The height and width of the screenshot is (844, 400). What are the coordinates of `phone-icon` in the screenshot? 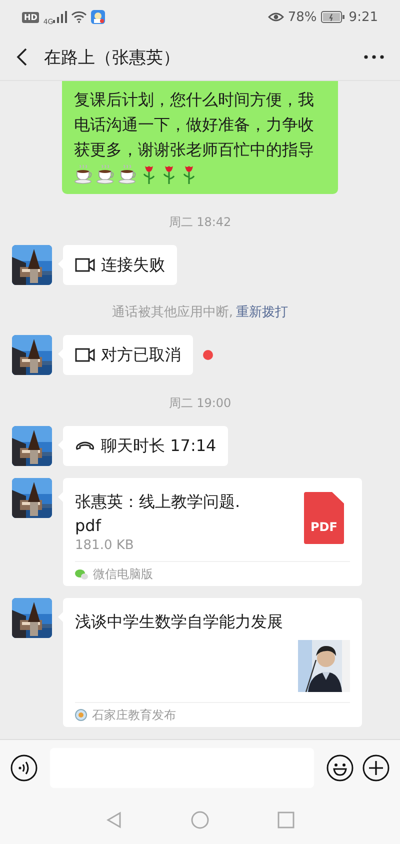 It's located at (85, 446).